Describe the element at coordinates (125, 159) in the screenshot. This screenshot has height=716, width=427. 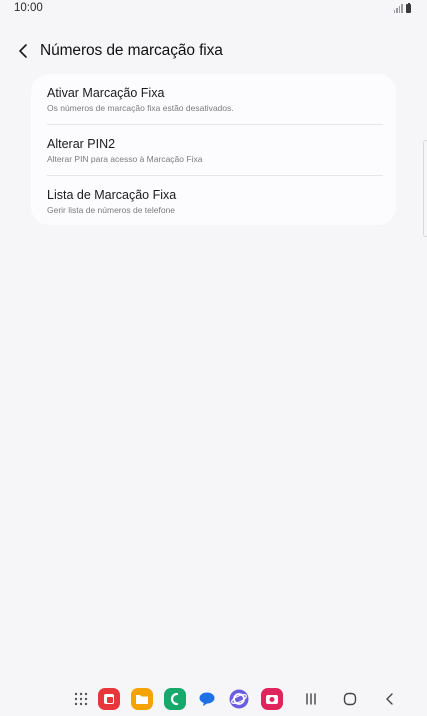
I see `setting-subtitle: Alterar PIN para acesso à Marcação Fixa` at that location.